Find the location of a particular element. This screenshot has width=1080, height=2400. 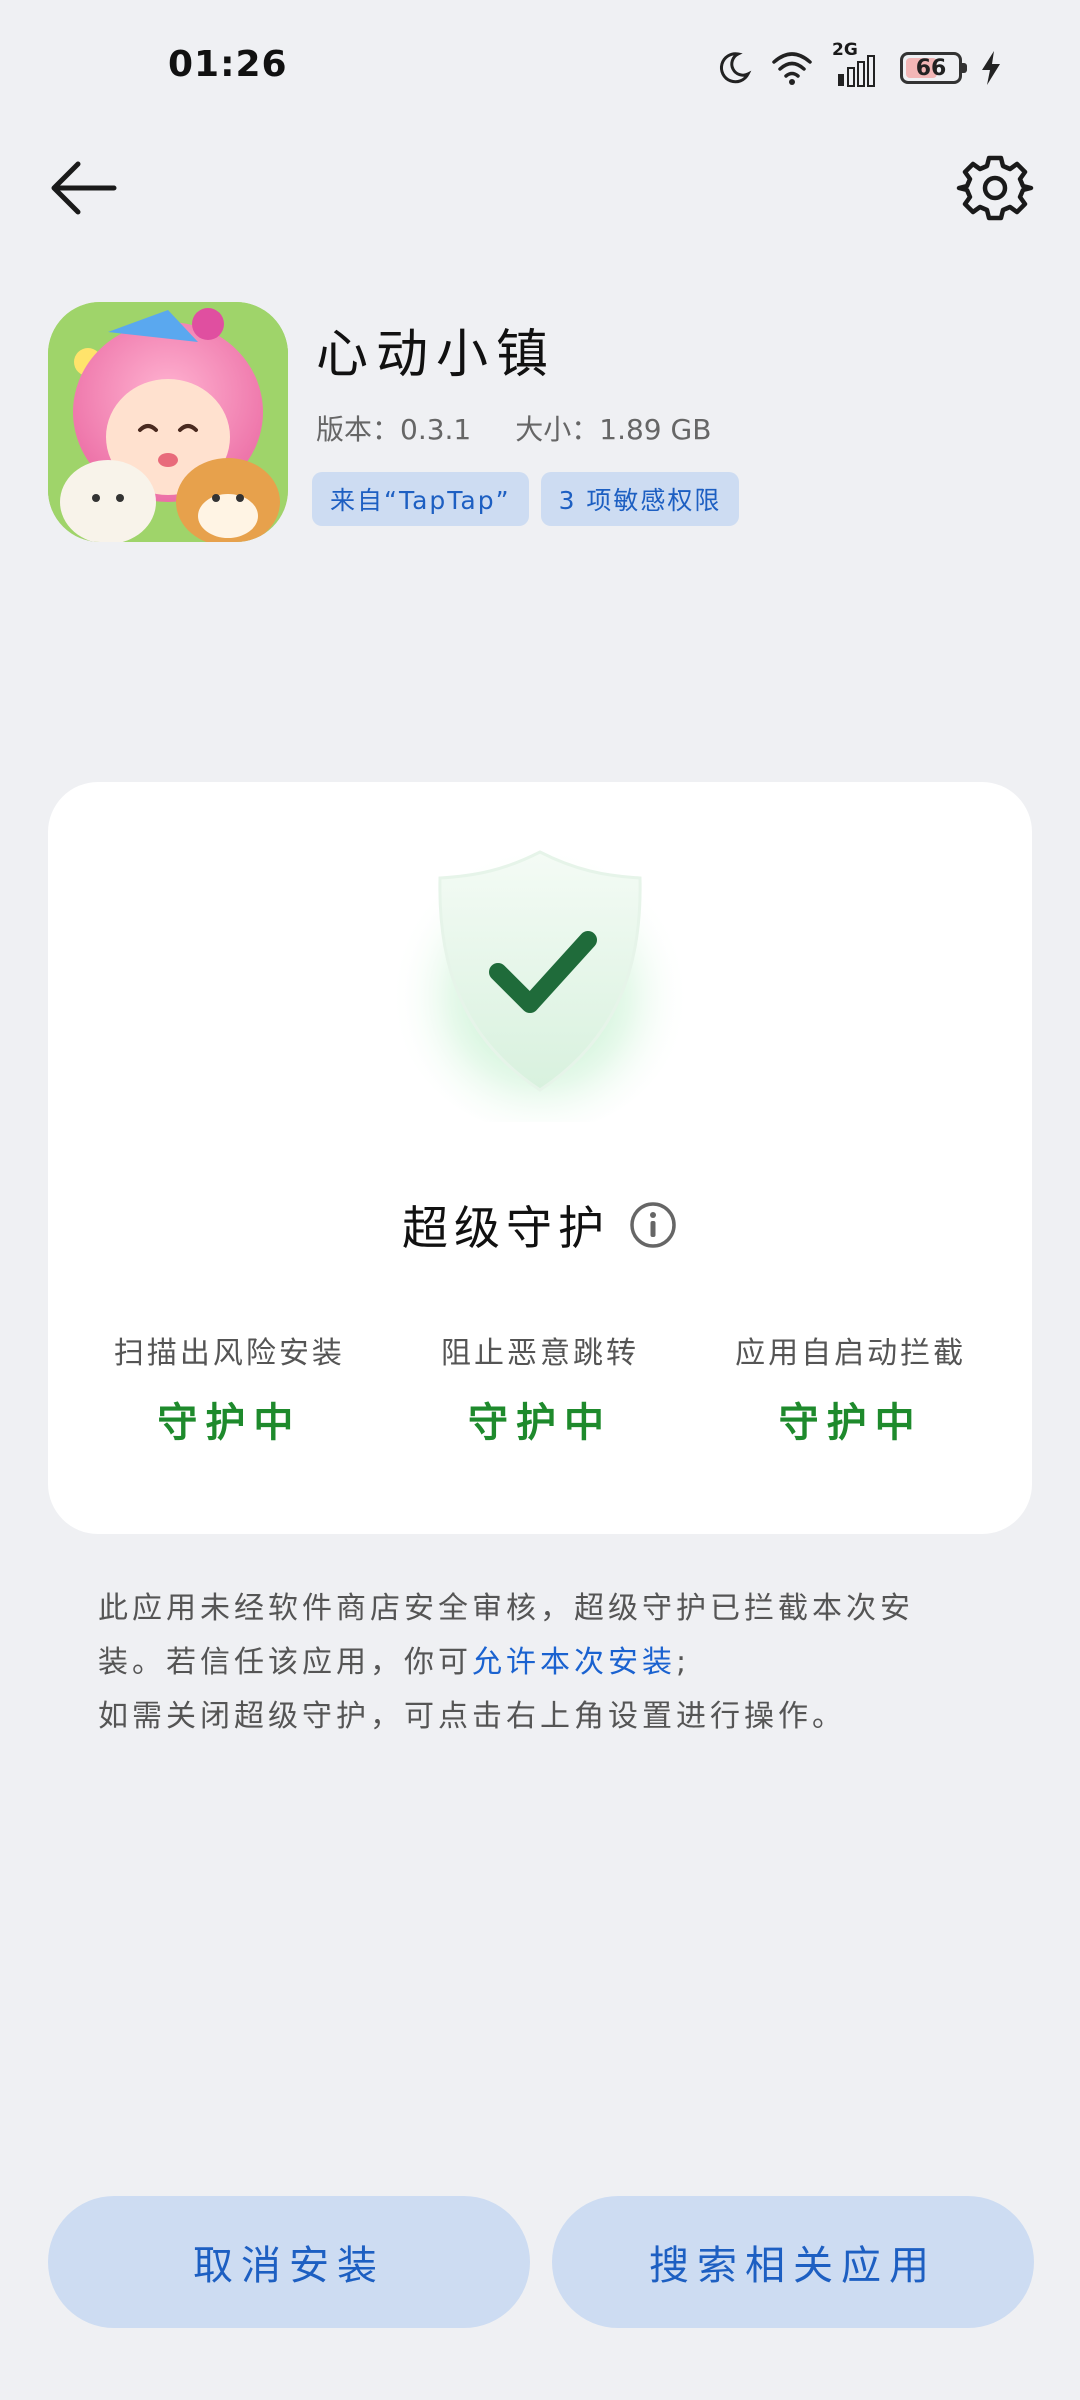

status-icons: 2G 66 is located at coordinates (859, 65).